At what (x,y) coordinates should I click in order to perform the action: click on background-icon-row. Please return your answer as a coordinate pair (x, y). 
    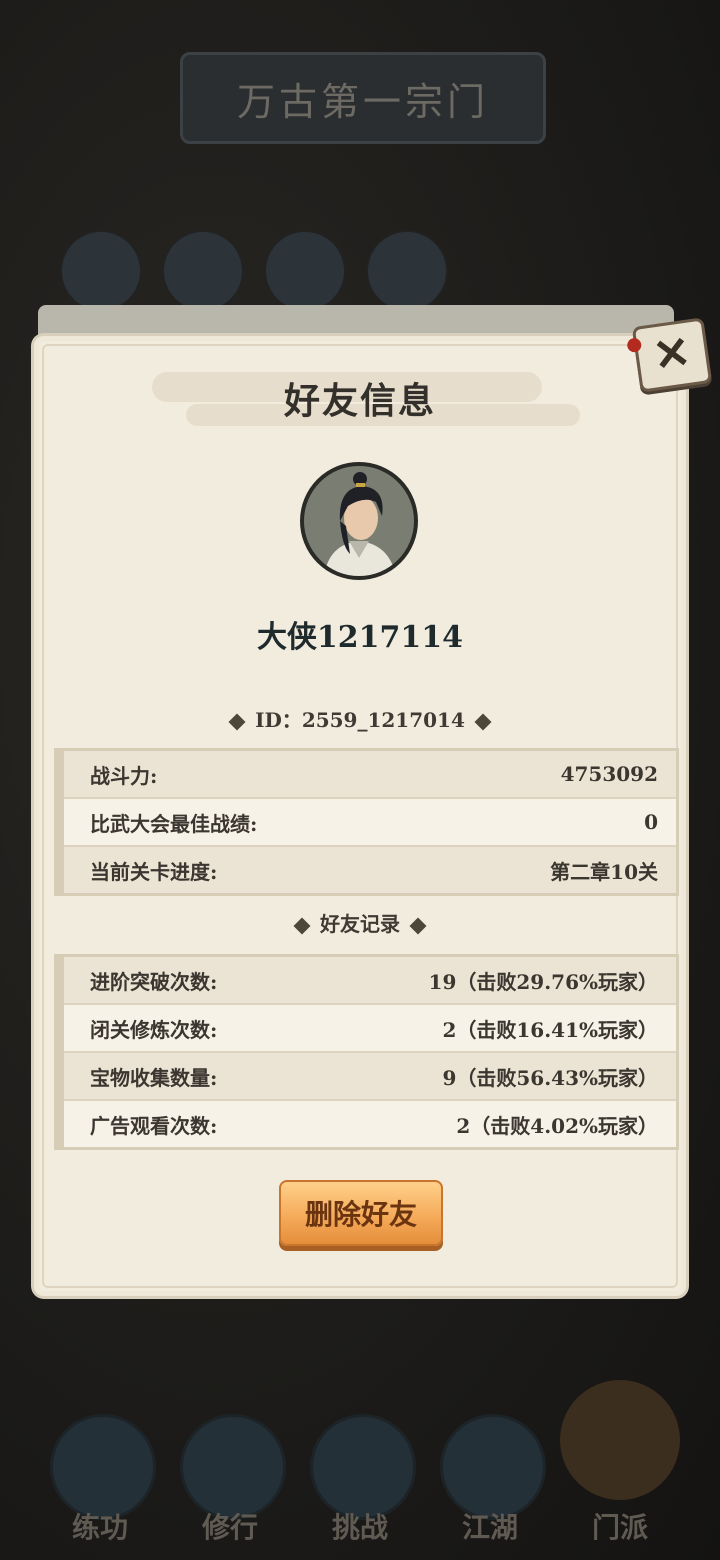
    Looking at the image, I should click on (254, 271).